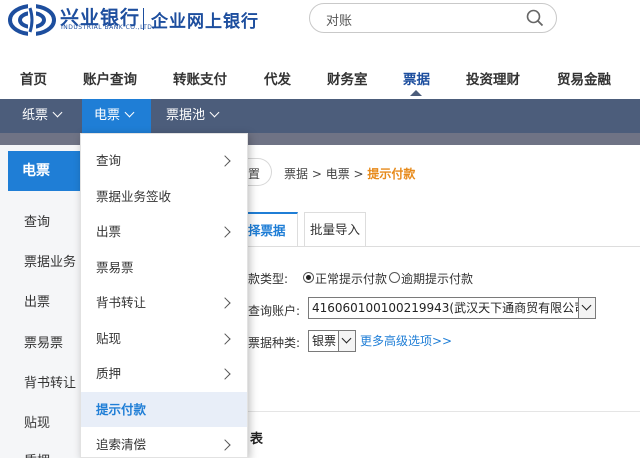 This screenshot has height=458, width=640. I want to click on sidebar-item-pledge: 质押, so click(37, 454).